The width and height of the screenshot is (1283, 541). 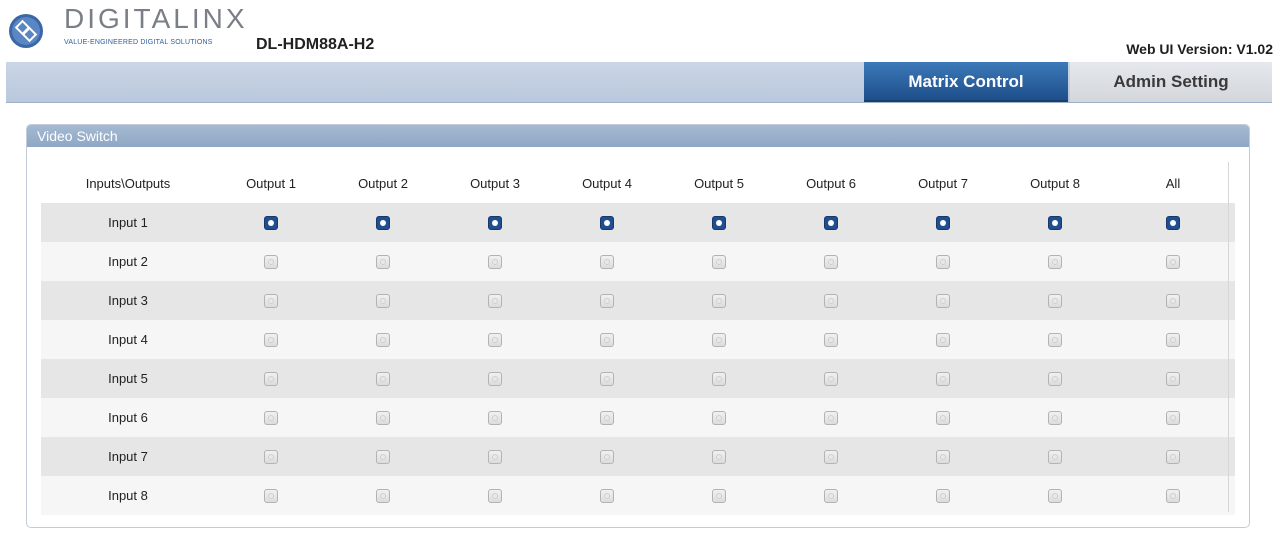 What do you see at coordinates (638, 222) in the screenshot?
I see `matrix-row: Input 1` at bounding box center [638, 222].